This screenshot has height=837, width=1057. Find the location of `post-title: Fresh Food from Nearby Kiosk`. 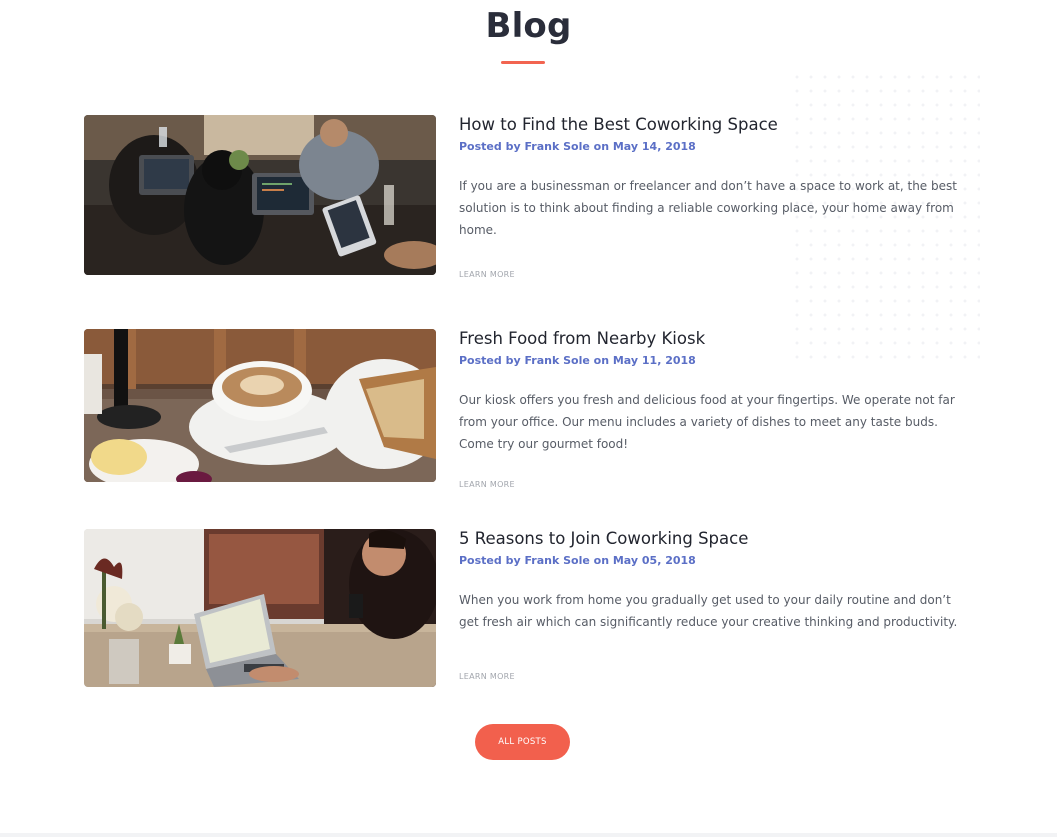

post-title: Fresh Food from Nearby Kiosk is located at coordinates (714, 339).